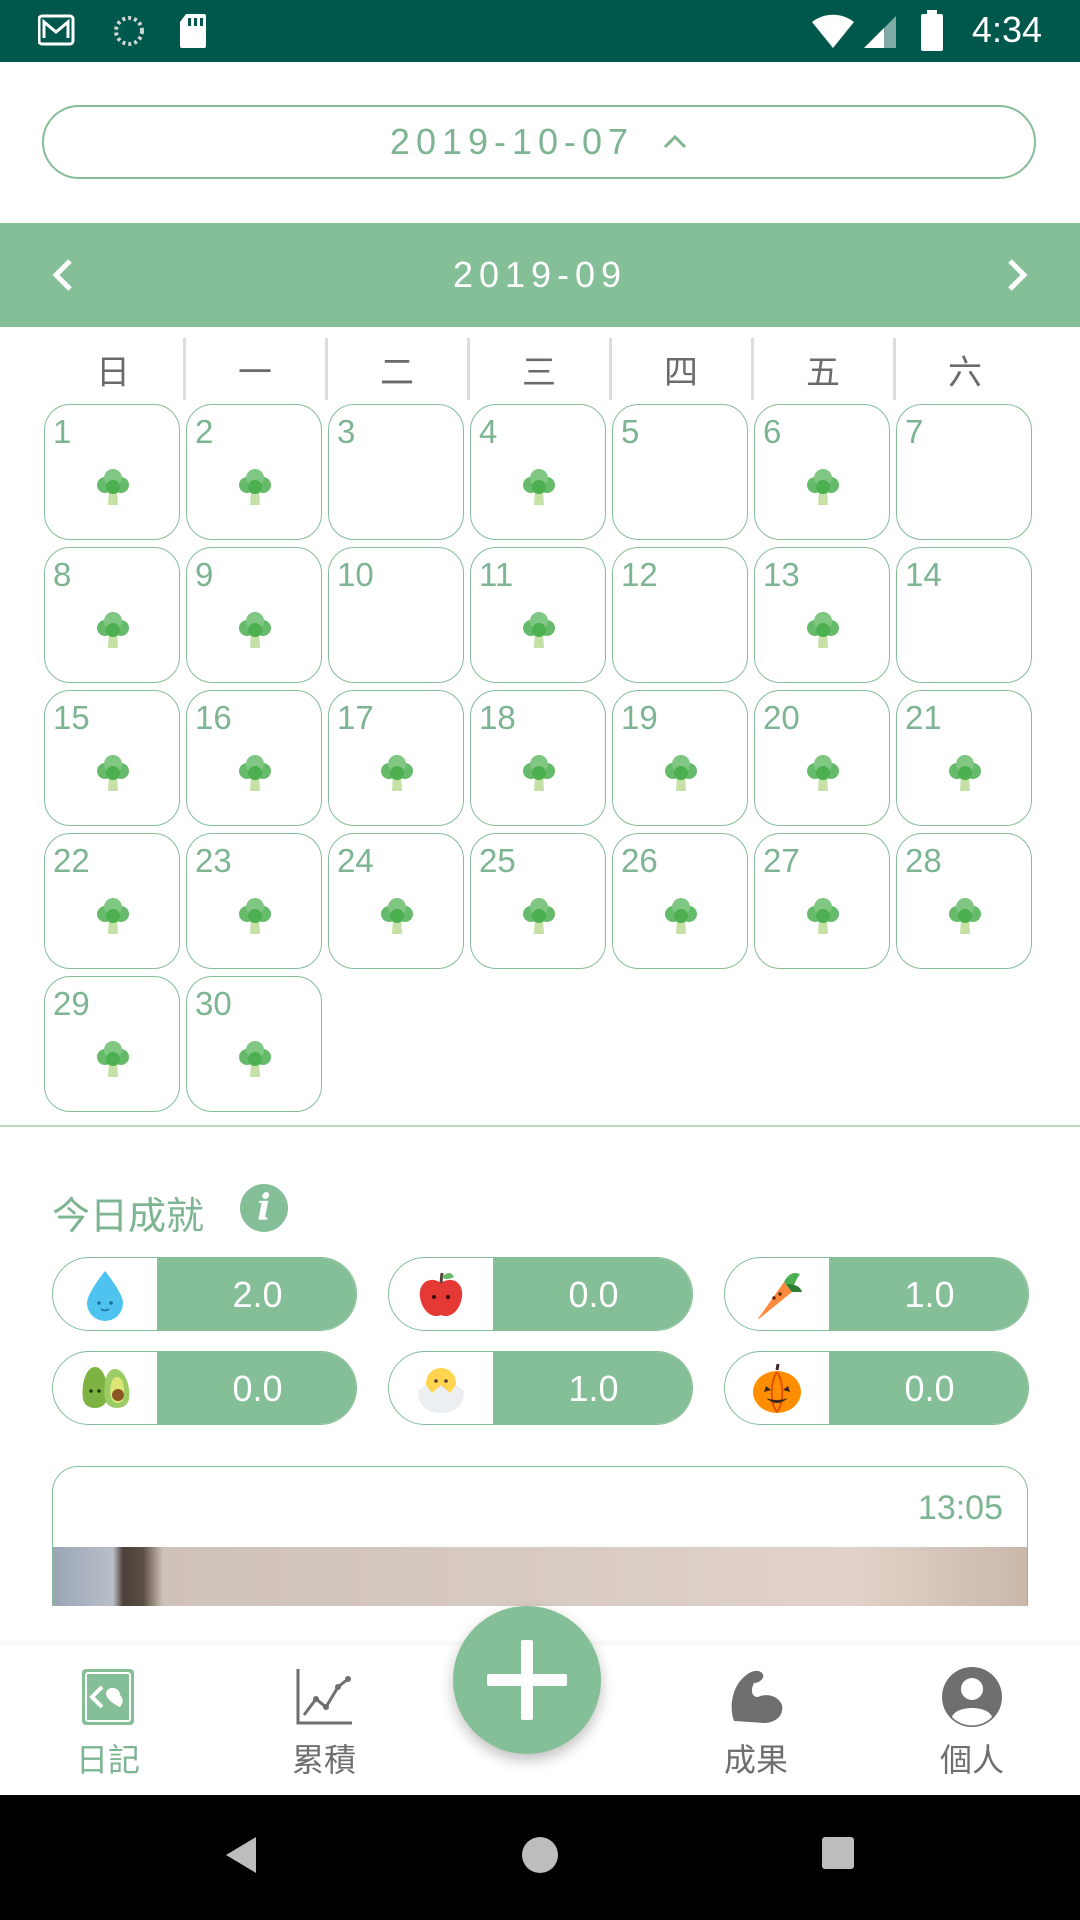 This screenshot has height=1920, width=1080. What do you see at coordinates (497, 717) in the screenshot?
I see `day-number: 18` at bounding box center [497, 717].